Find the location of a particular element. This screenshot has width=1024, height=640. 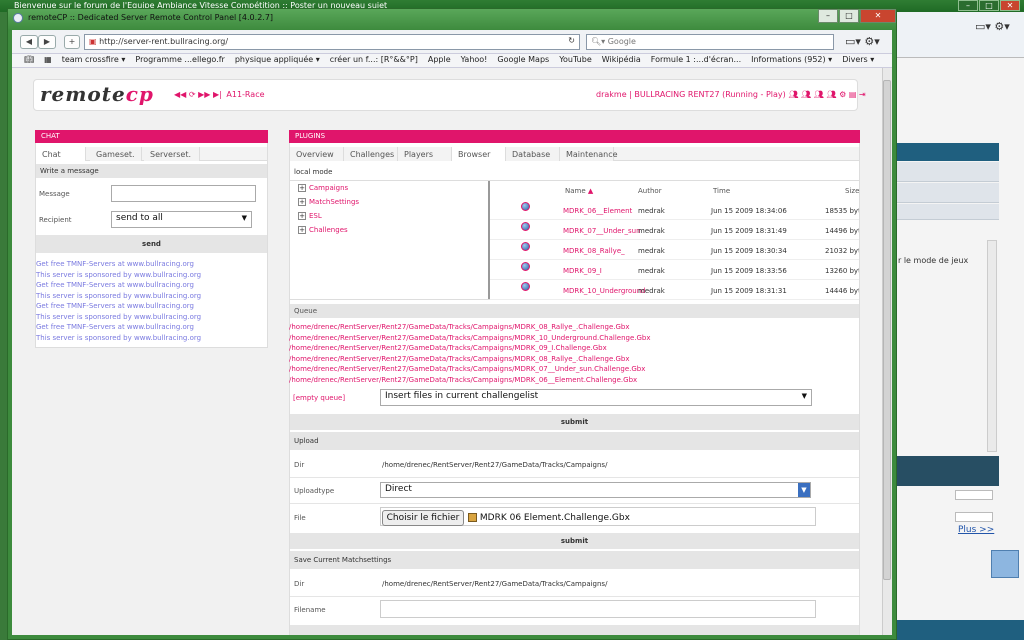

file-name: MDRK_07__Under_sun is located at coordinates (602, 231).